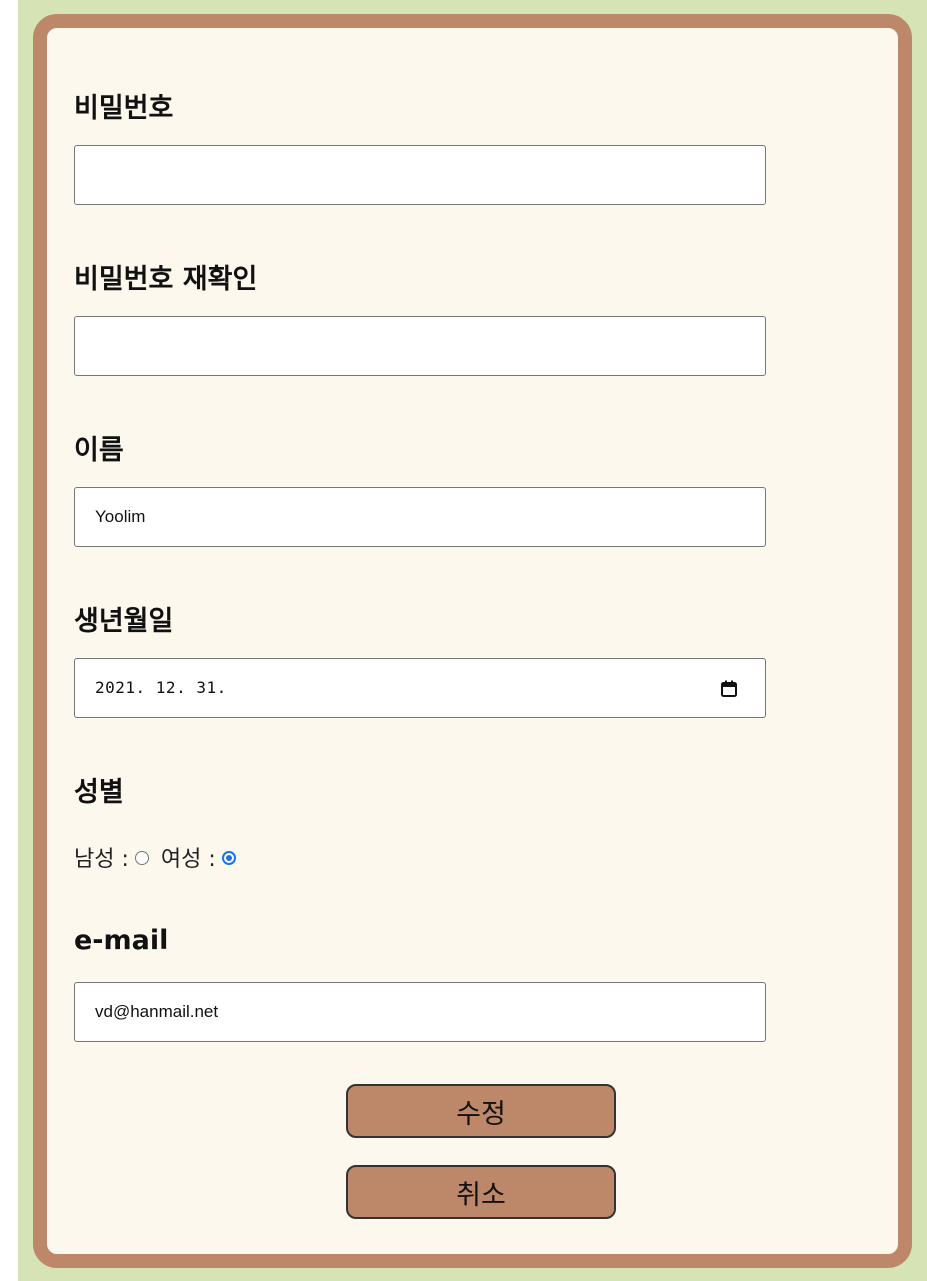 This screenshot has width=927, height=1281. What do you see at coordinates (99, 792) in the screenshot?
I see `gender-label: 성별` at bounding box center [99, 792].